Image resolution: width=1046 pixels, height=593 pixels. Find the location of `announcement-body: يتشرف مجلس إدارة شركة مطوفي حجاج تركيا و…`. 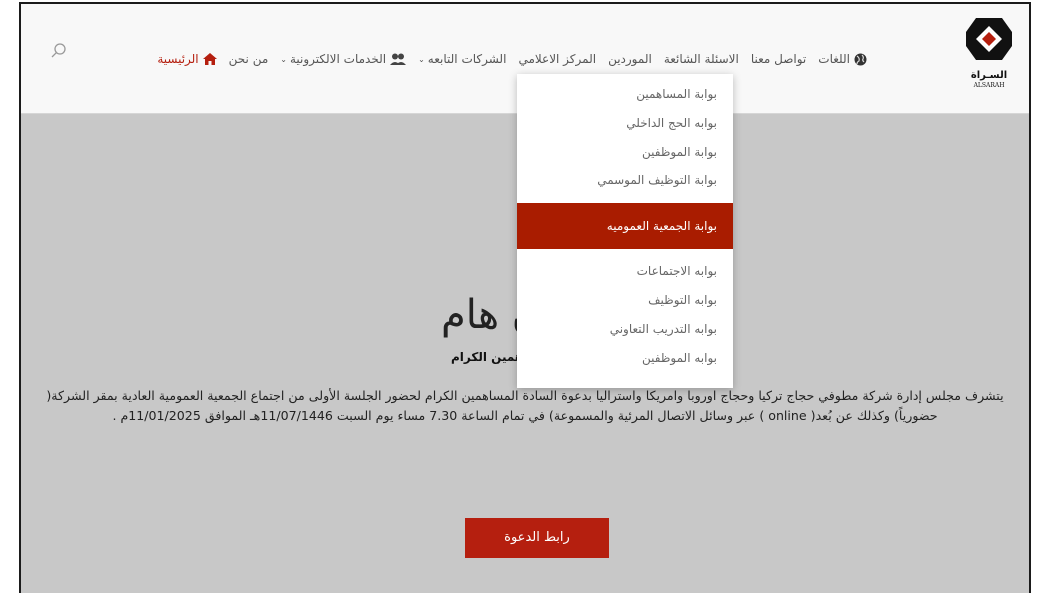

announcement-body: يتشرف مجلس إدارة شركة مطوفي حجاج تركيا و… is located at coordinates (525, 405).